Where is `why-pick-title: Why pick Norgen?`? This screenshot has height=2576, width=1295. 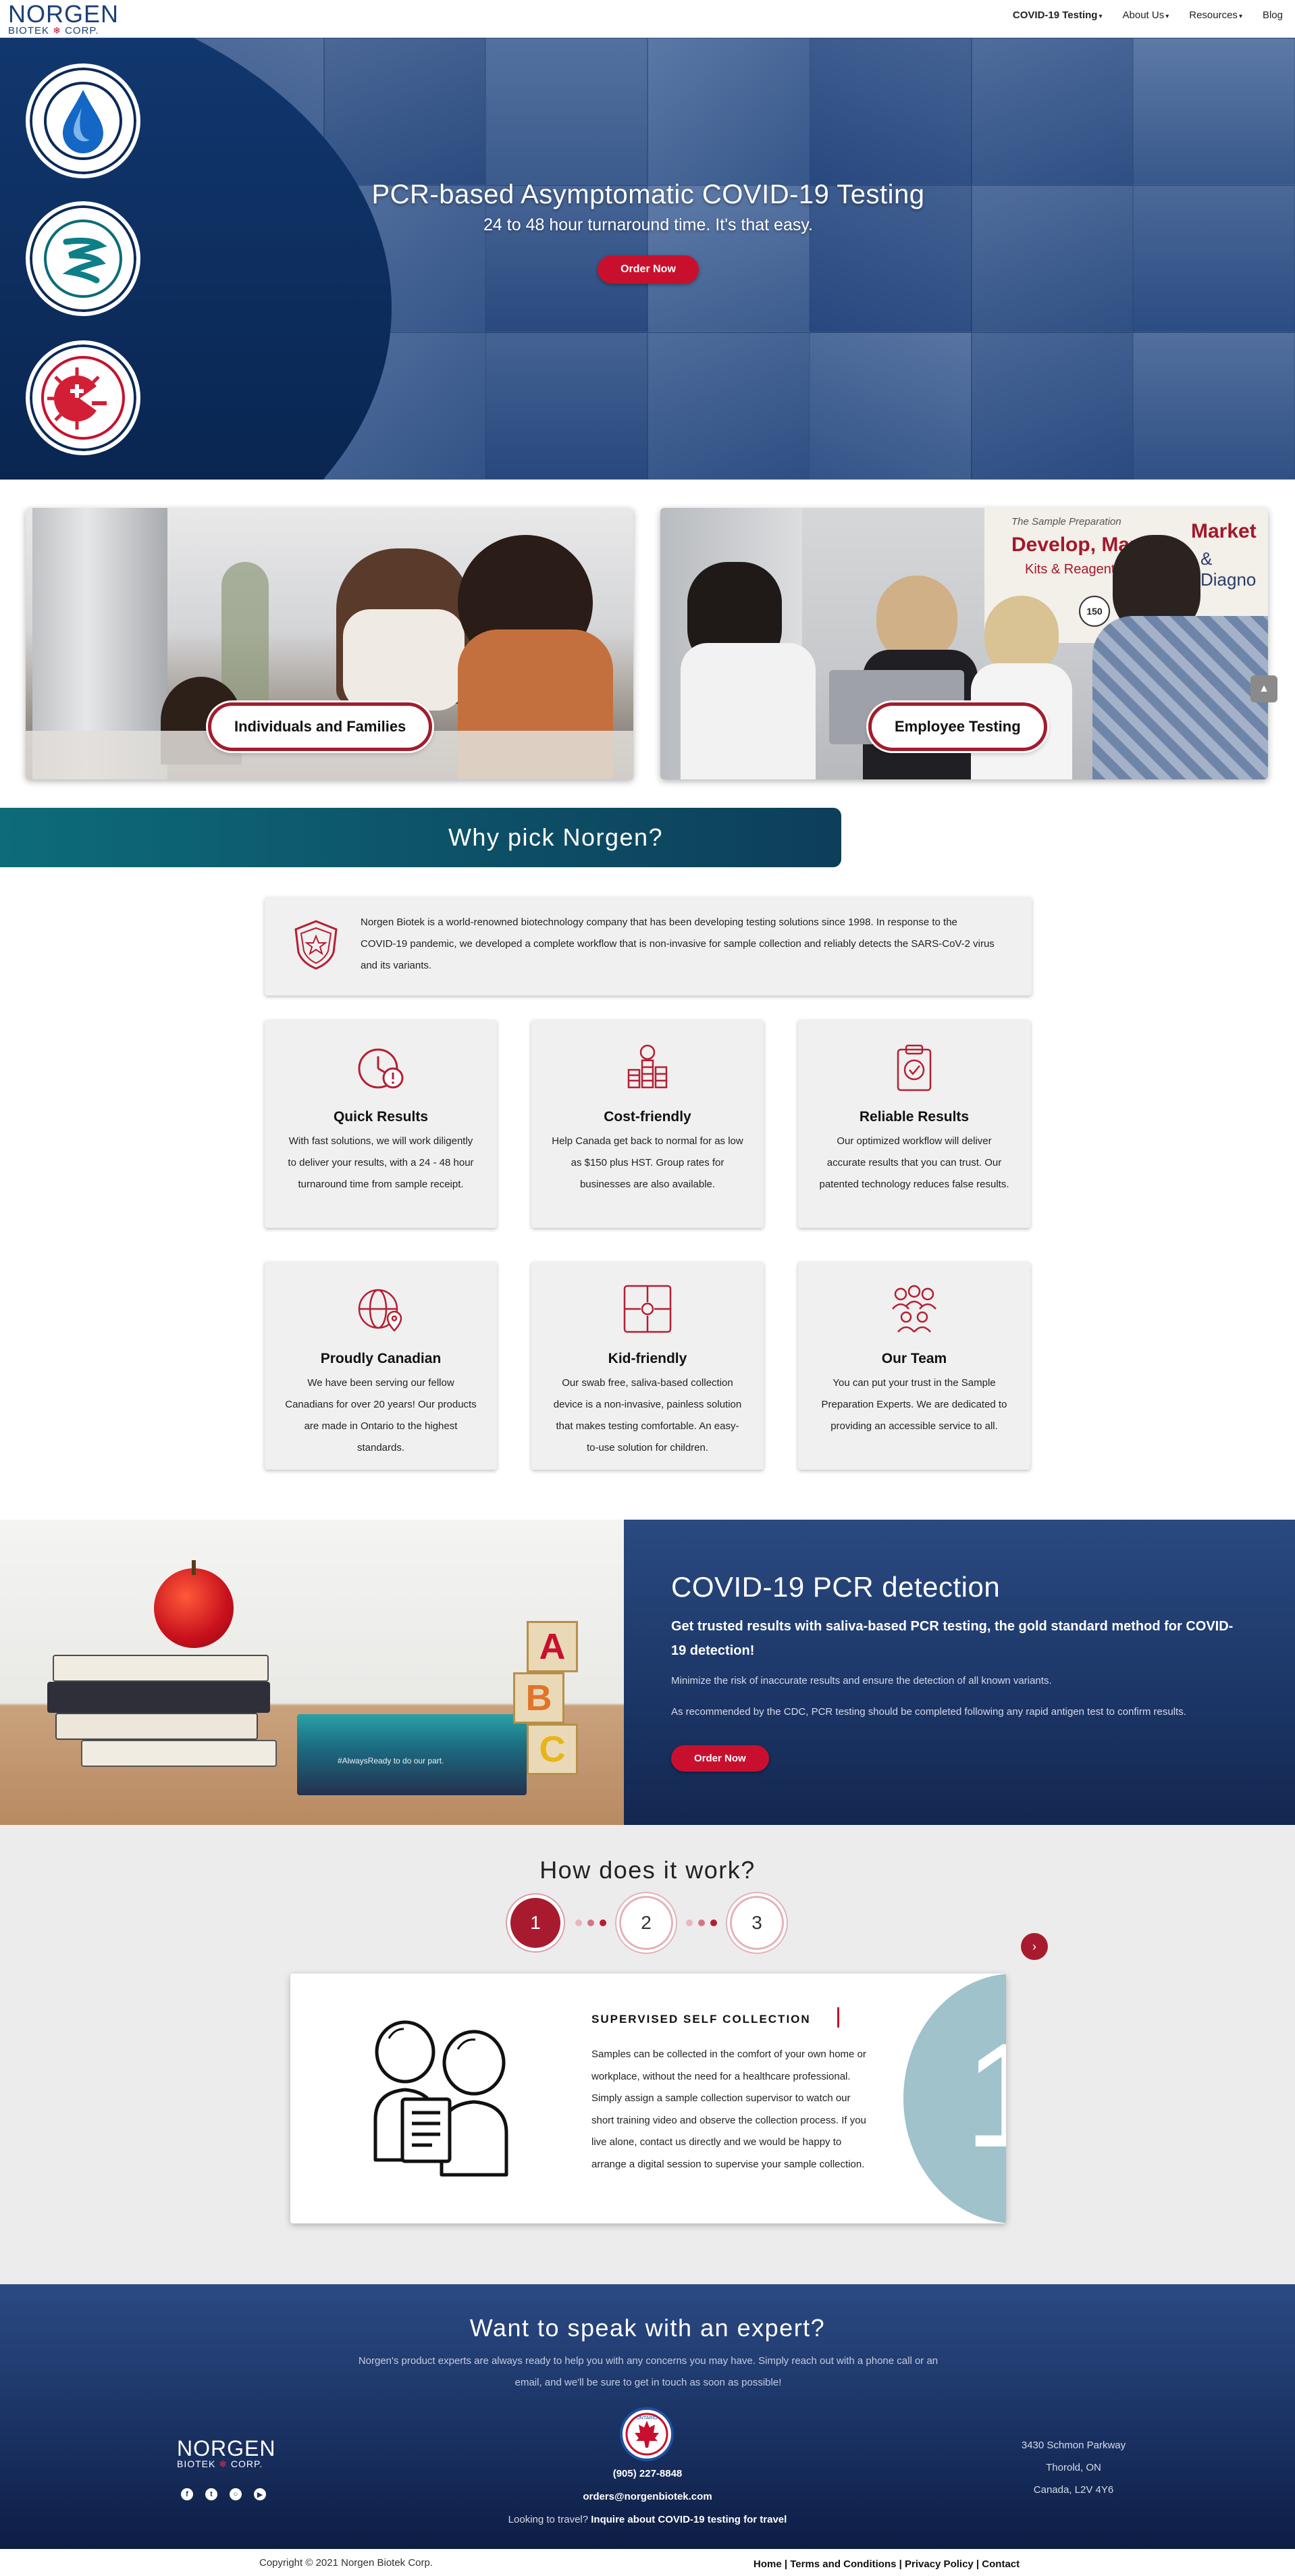
why-pick-title: Why pick Norgen? is located at coordinates (556, 837).